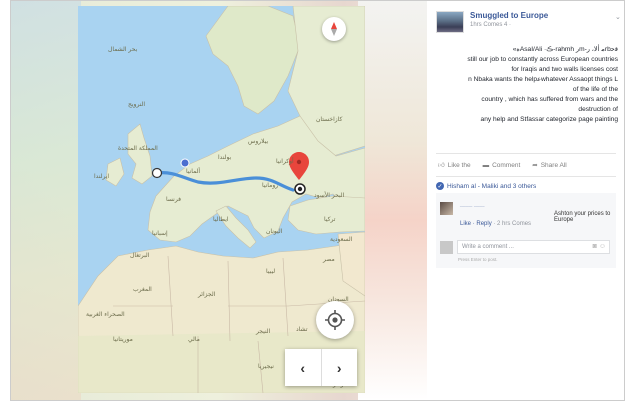 The width and height of the screenshot is (635, 401). Describe the element at coordinates (270, 185) in the screenshot. I see `label-romania: رومانيا` at that location.